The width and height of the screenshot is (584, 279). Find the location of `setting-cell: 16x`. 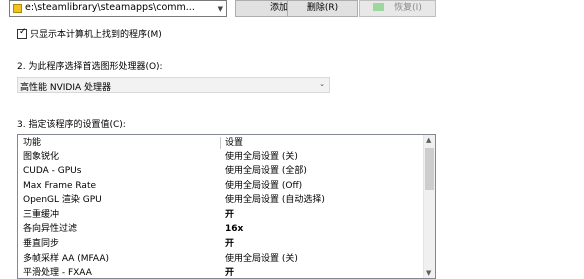

setting-cell: 16x is located at coordinates (234, 229).